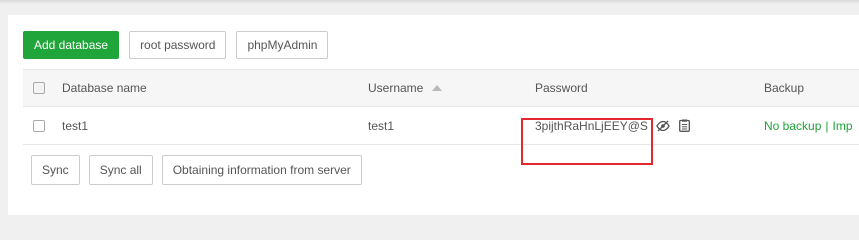 The image size is (859, 240). Describe the element at coordinates (55, 170) in the screenshot. I see `sync-button: Sync` at that location.